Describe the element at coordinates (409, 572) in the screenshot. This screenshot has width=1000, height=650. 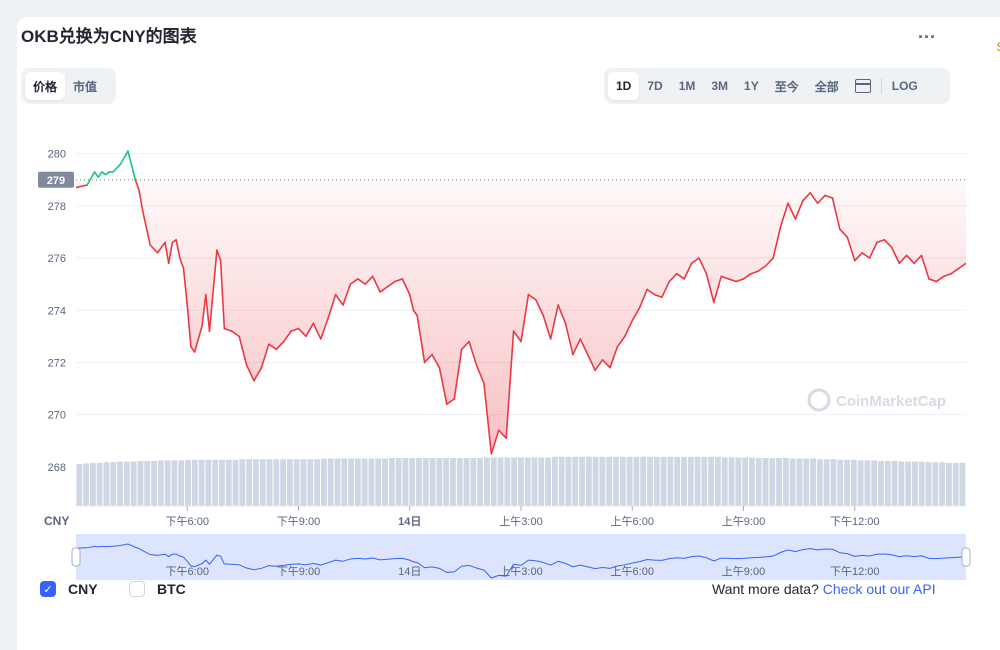
I see `navigator-tick-label: 14日` at that location.